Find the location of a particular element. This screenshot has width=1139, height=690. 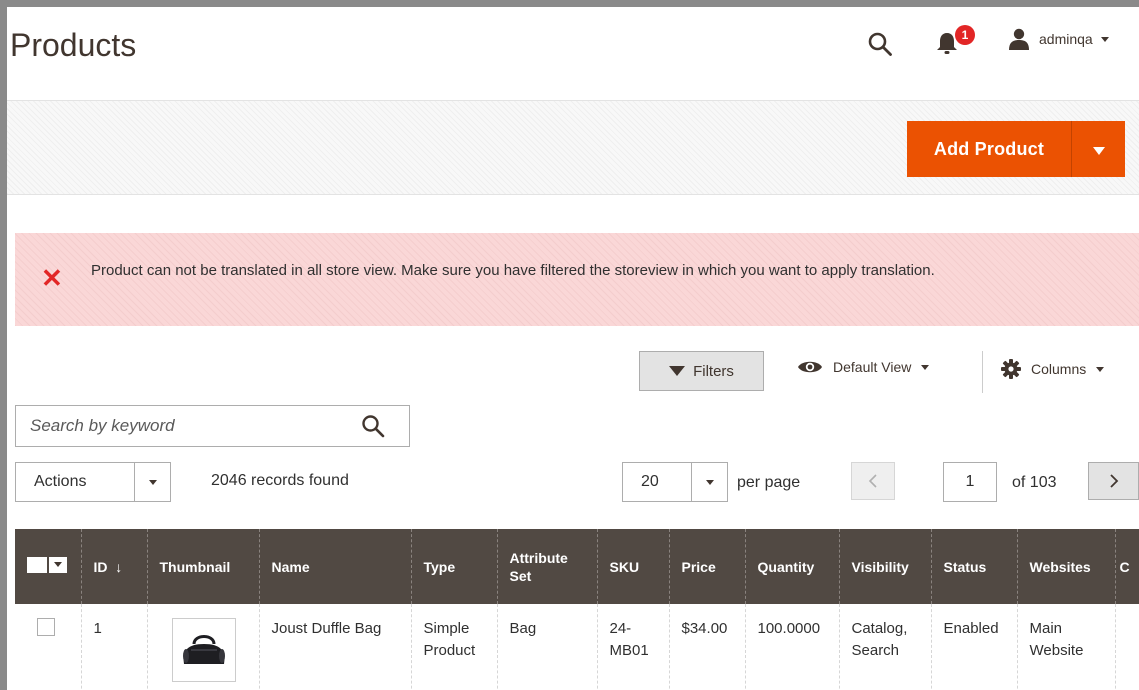

error-x-icon: ✕ is located at coordinates (52, 278).